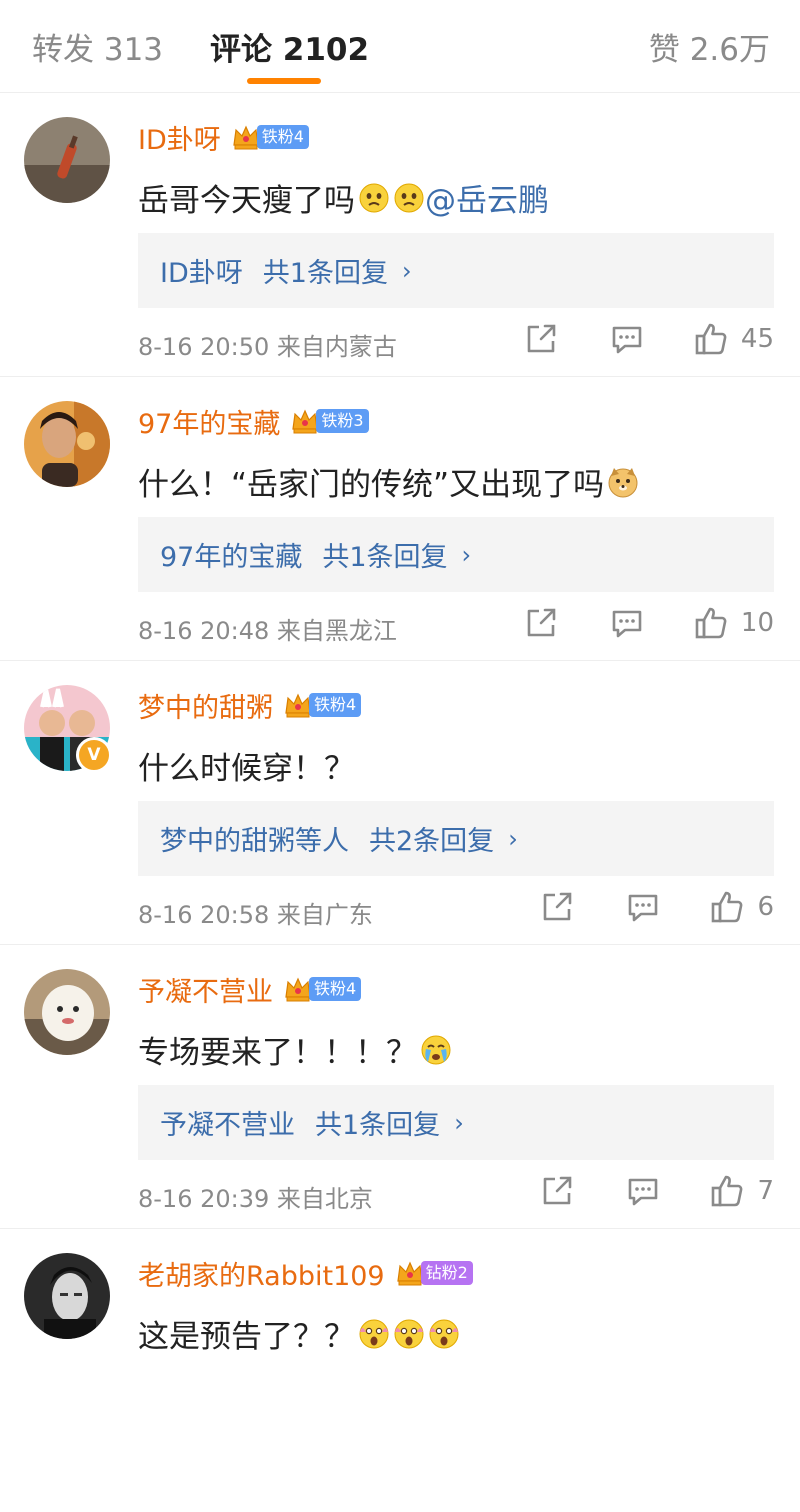 The image size is (800, 1512). Describe the element at coordinates (733, 623) in the screenshot. I see `like-button: 10` at that location.